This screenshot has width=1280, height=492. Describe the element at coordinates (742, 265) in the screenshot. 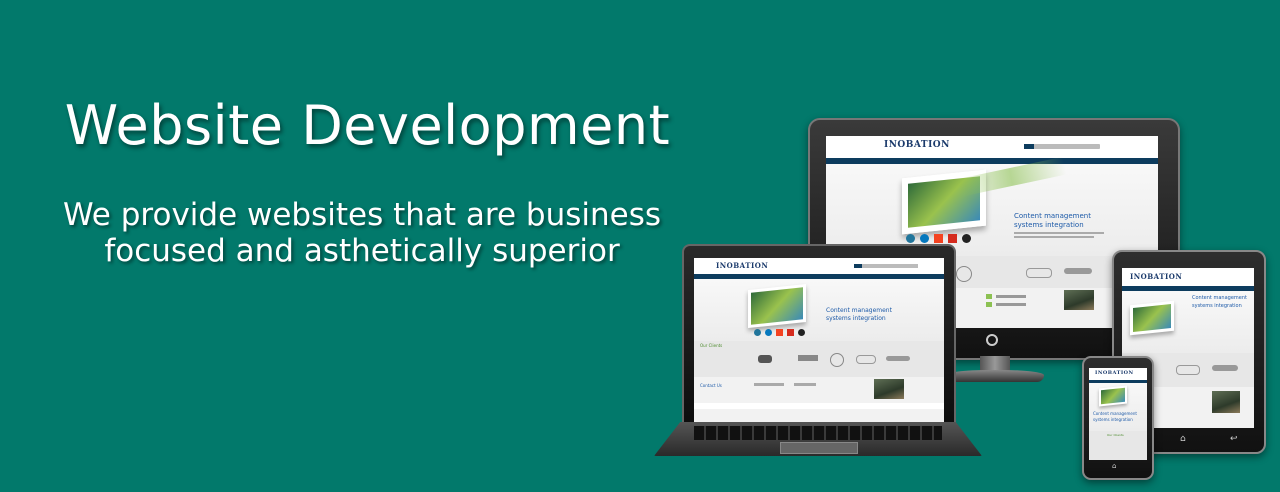

I see `laptop-site-logo: INOBATION` at that location.